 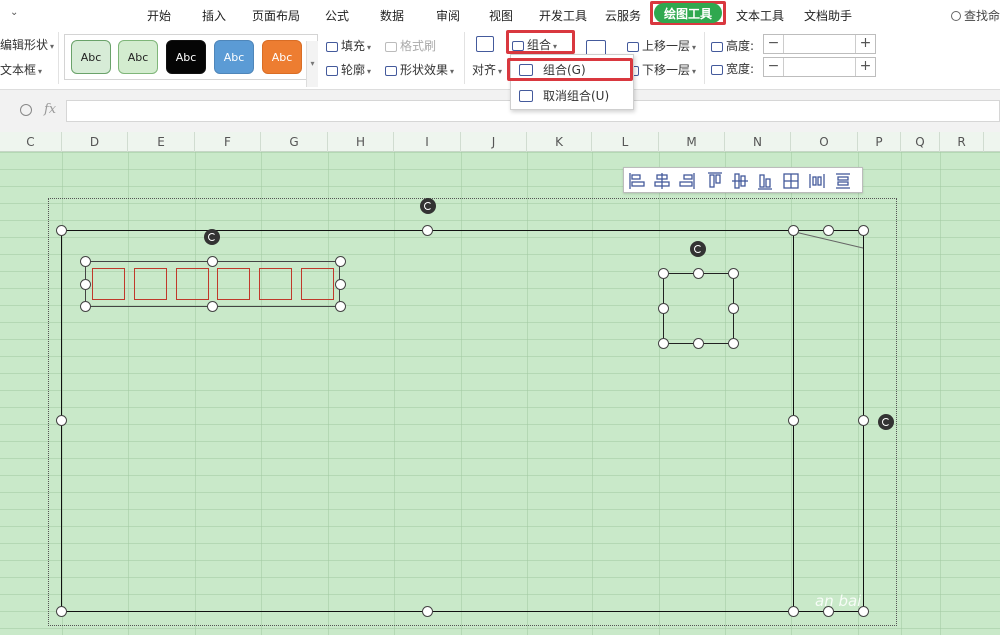 What do you see at coordinates (688, 13) in the screenshot?
I see `tab-drawing-tools: 绘图工具` at bounding box center [688, 13].